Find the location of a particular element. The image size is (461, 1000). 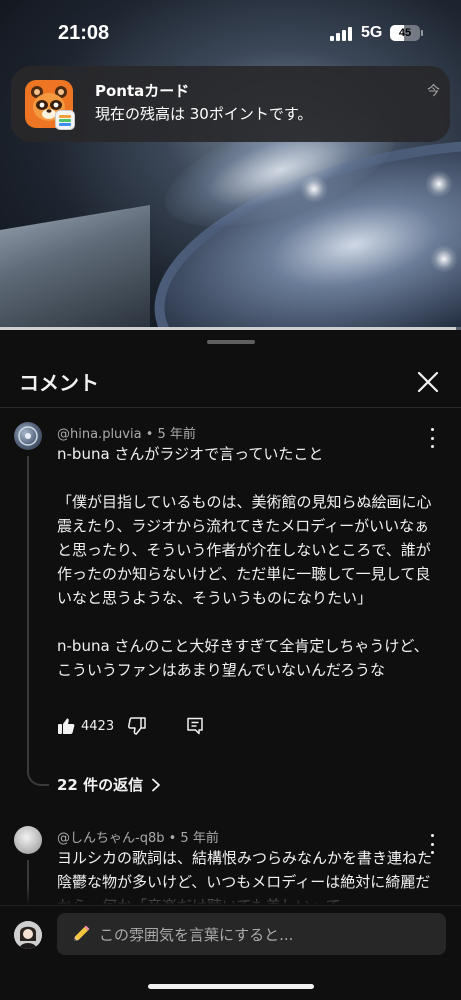

battery-level: 45 is located at coordinates (405, 33).